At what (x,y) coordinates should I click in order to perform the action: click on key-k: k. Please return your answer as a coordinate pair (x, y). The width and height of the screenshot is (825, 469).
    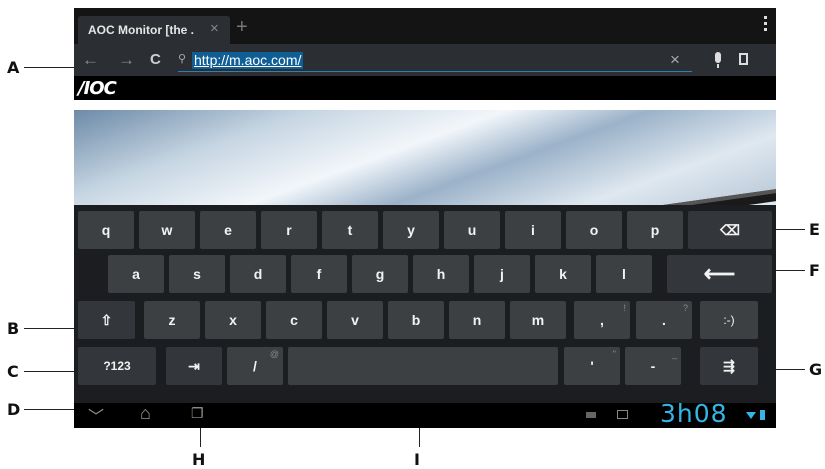
    Looking at the image, I should click on (563, 274).